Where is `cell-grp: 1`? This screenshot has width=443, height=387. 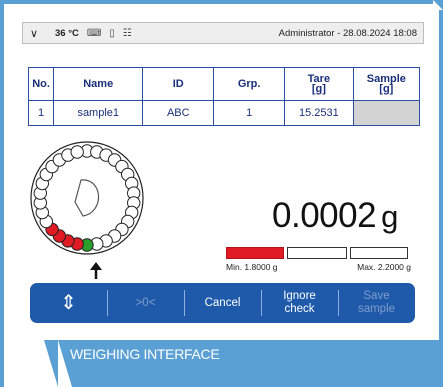 cell-grp: 1 is located at coordinates (249, 113).